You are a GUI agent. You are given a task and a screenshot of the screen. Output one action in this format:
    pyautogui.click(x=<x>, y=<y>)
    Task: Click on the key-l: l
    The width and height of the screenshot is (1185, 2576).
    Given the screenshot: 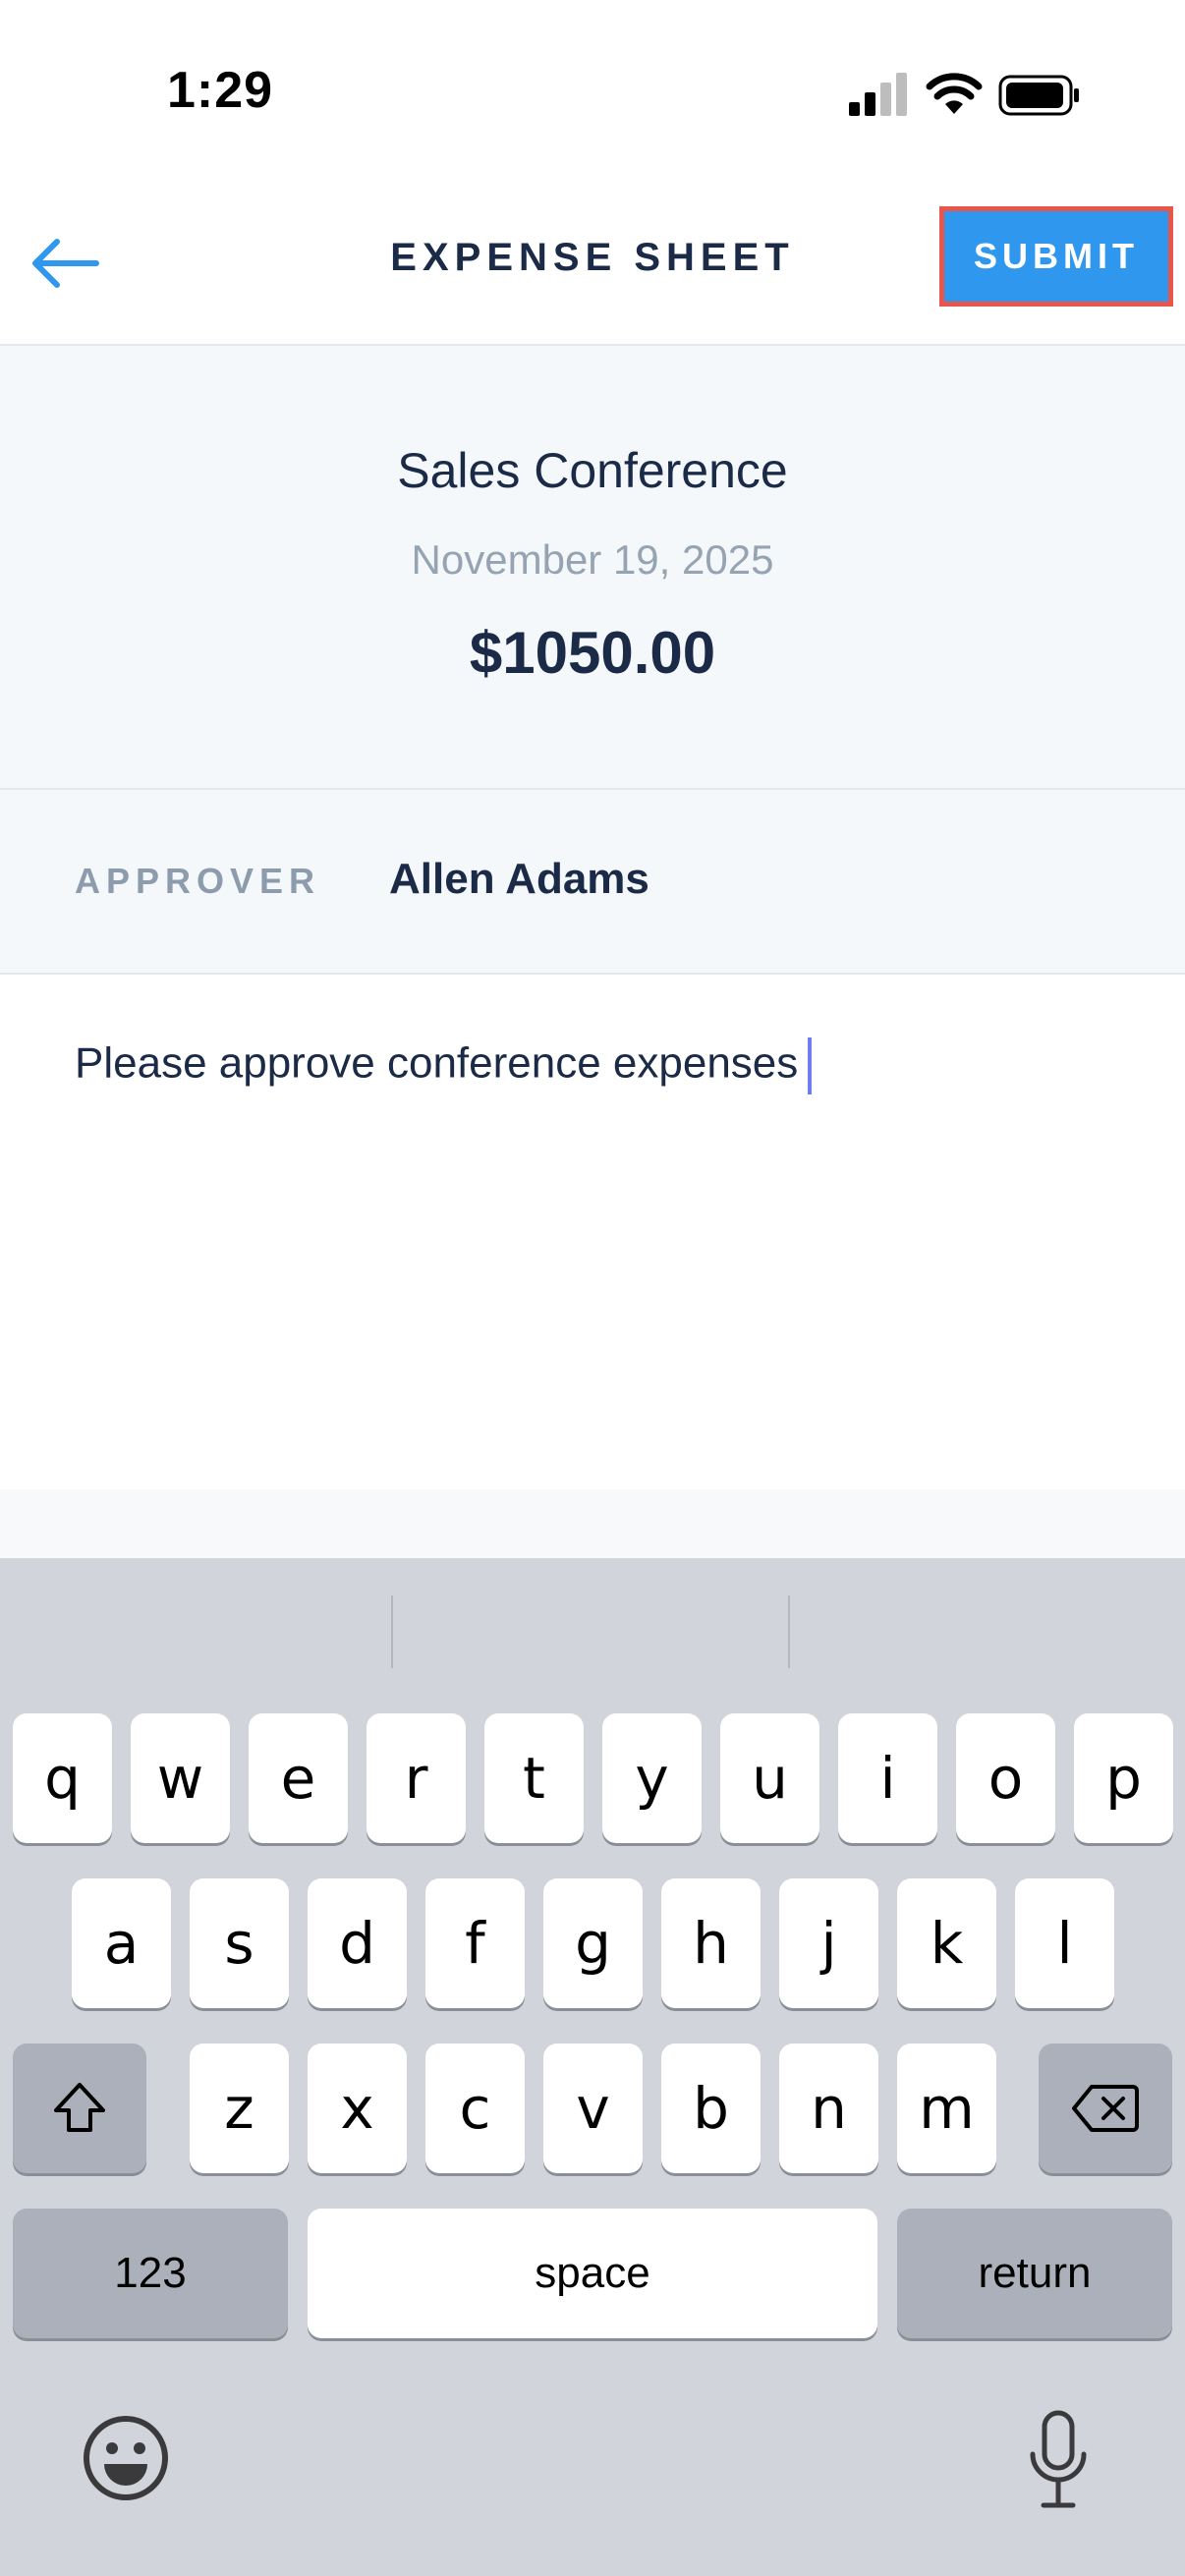 What is the action you would take?
    pyautogui.click(x=1065, y=1943)
    